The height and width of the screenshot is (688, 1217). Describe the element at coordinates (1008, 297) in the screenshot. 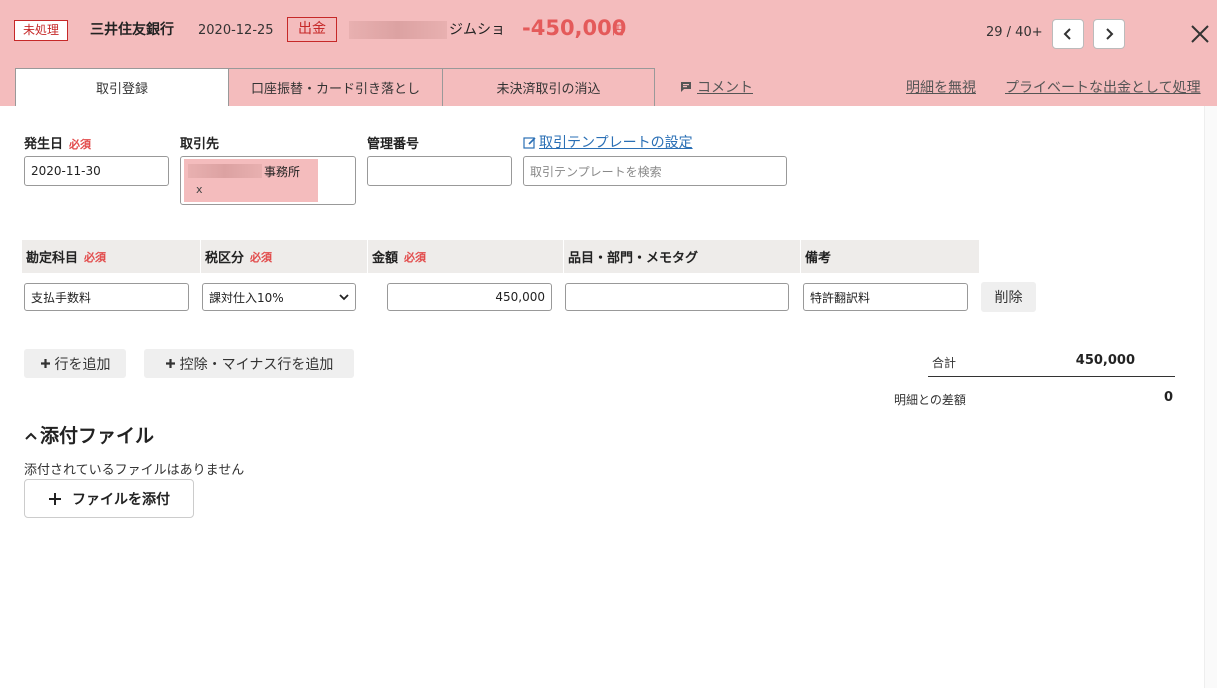

I see `delete-row-button: 削除` at that location.